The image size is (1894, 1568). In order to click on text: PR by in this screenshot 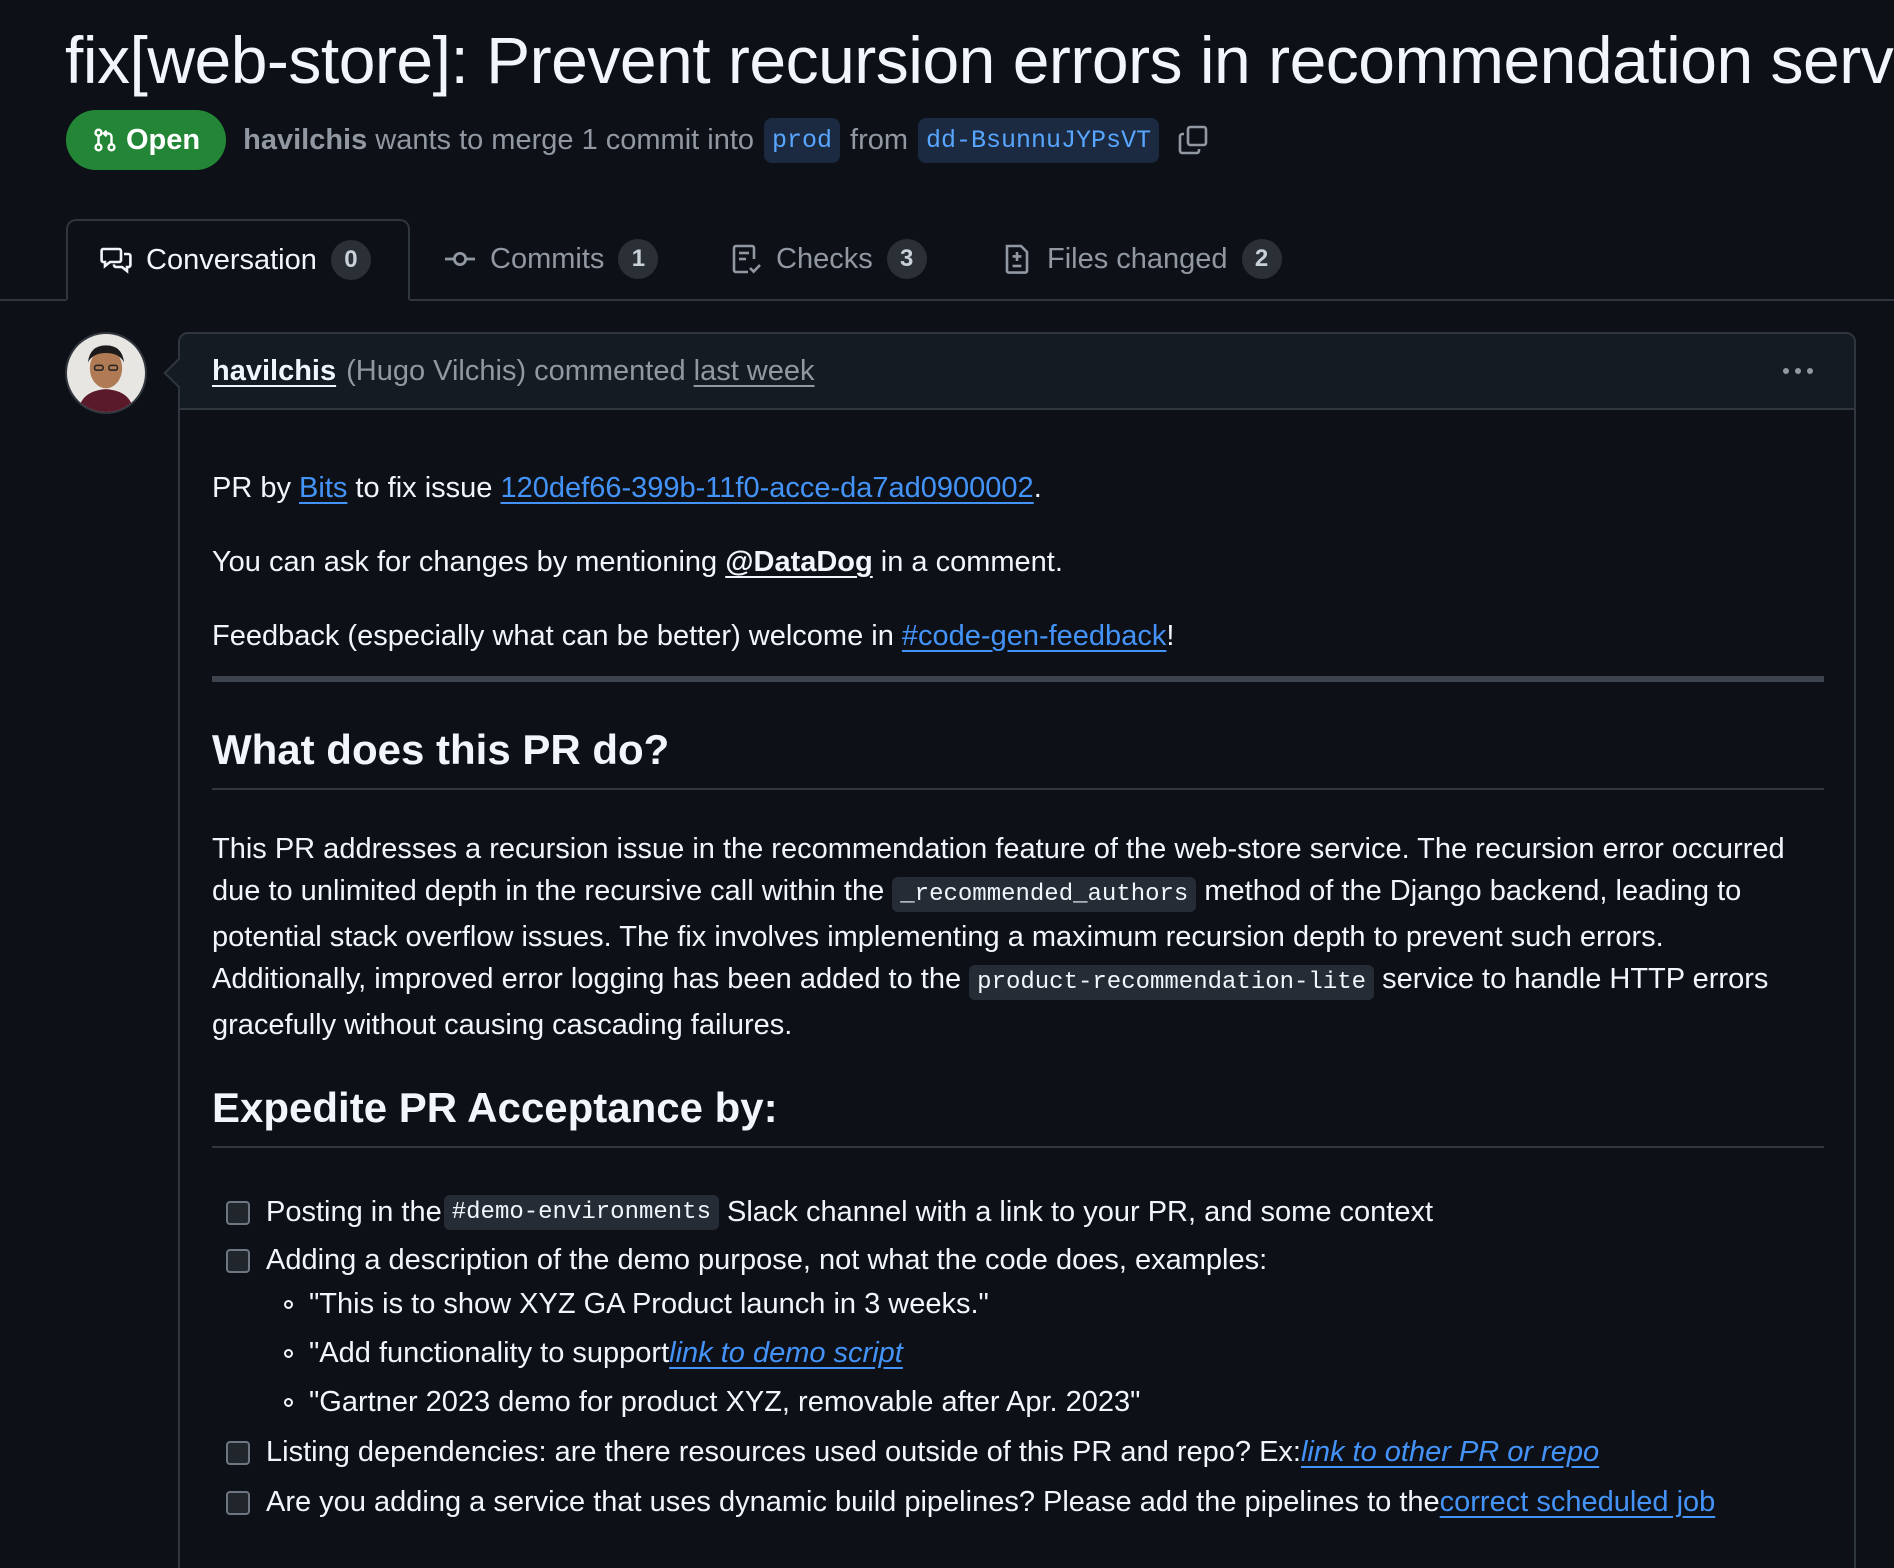, I will do `click(256, 488)`.